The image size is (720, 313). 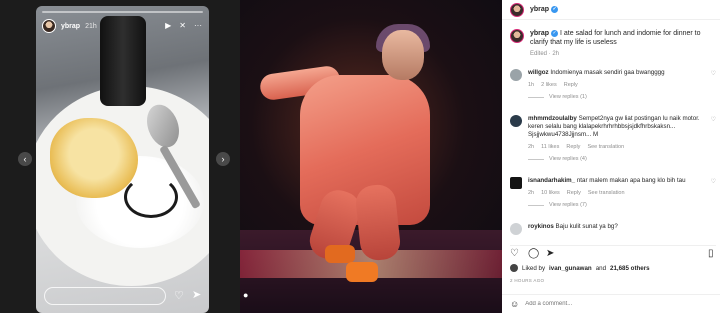 What do you see at coordinates (514, 268) in the screenshot?
I see `liked-by-avatar` at bounding box center [514, 268].